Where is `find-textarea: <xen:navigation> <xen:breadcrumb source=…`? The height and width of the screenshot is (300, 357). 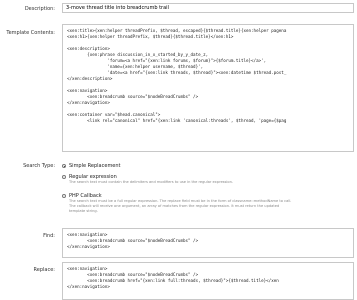 find-textarea: <xen:navigation> <xen:breadcrumb source=… is located at coordinates (208, 243).